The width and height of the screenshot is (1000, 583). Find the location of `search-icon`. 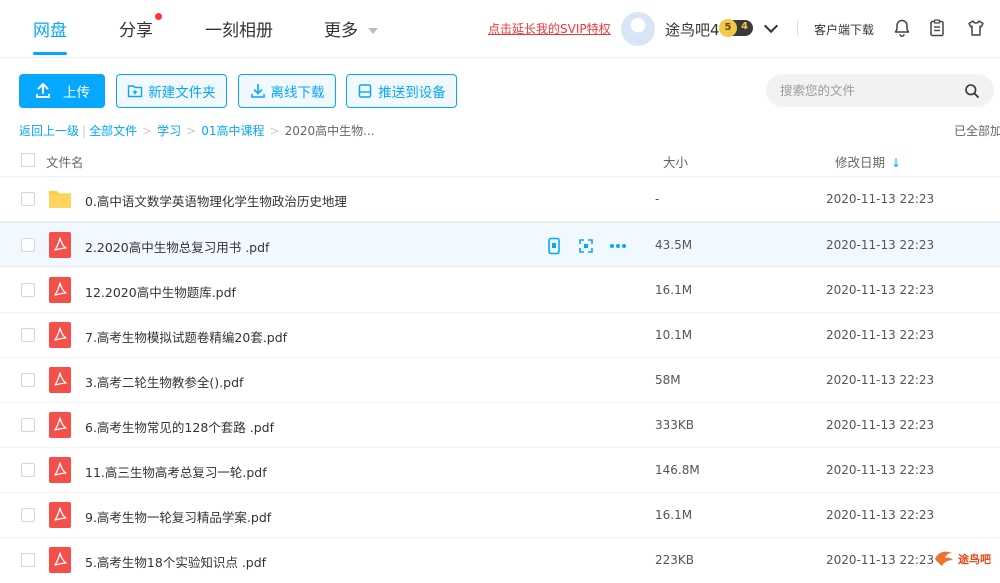

search-icon is located at coordinates (972, 91).